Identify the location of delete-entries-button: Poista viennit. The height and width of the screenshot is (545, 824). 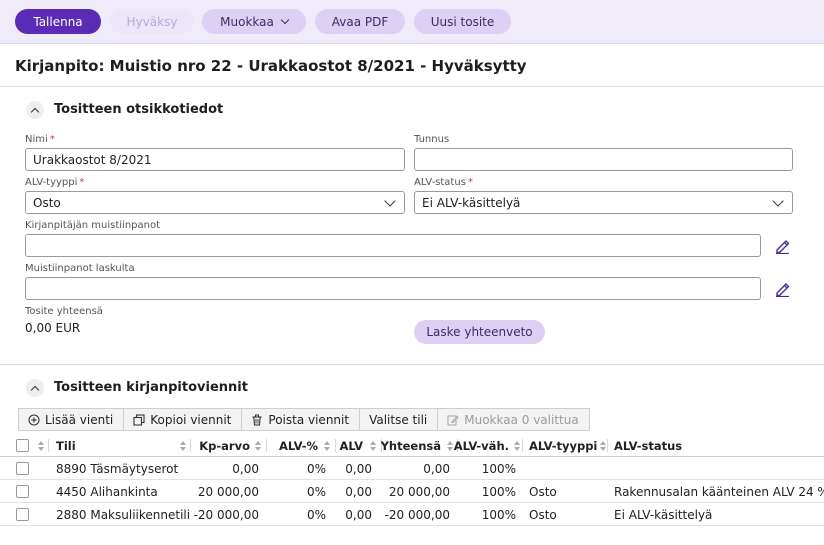
(301, 419).